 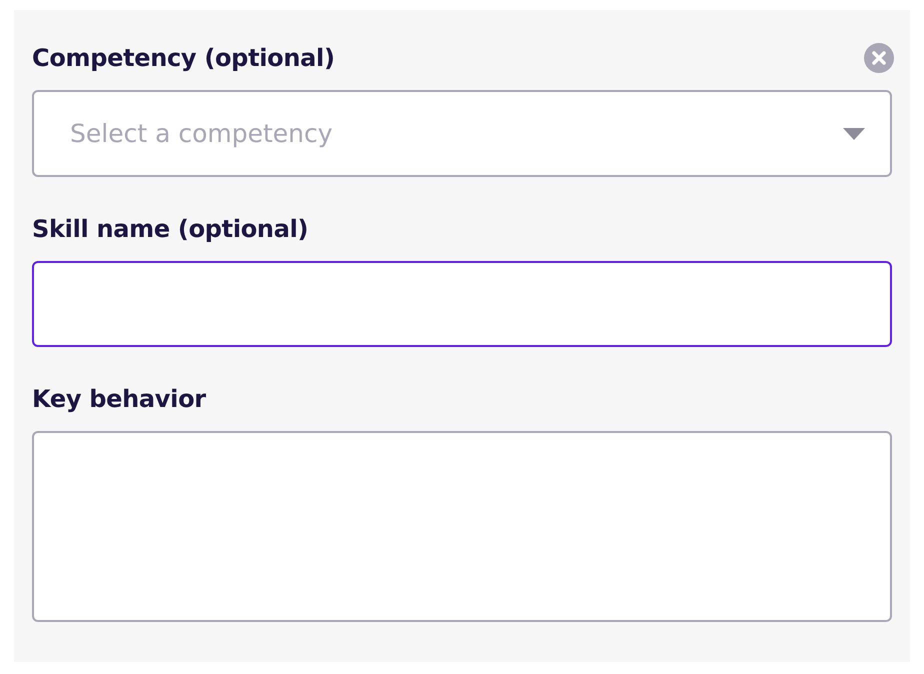 I want to click on field-label: Competency (optional), so click(x=183, y=58).